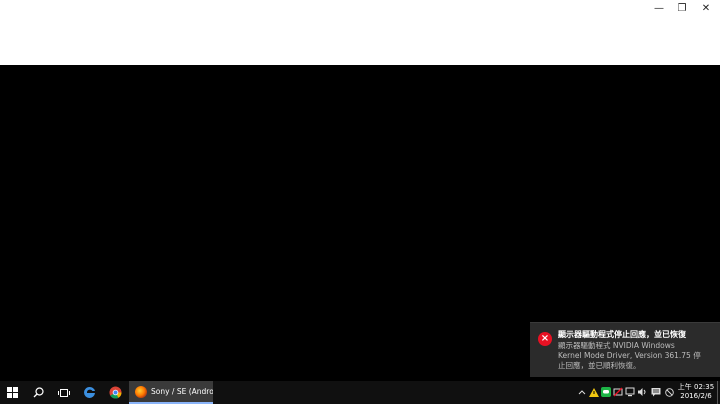 This screenshot has height=404, width=720. I want to click on clock-time: 上午 02:35, so click(696, 387).